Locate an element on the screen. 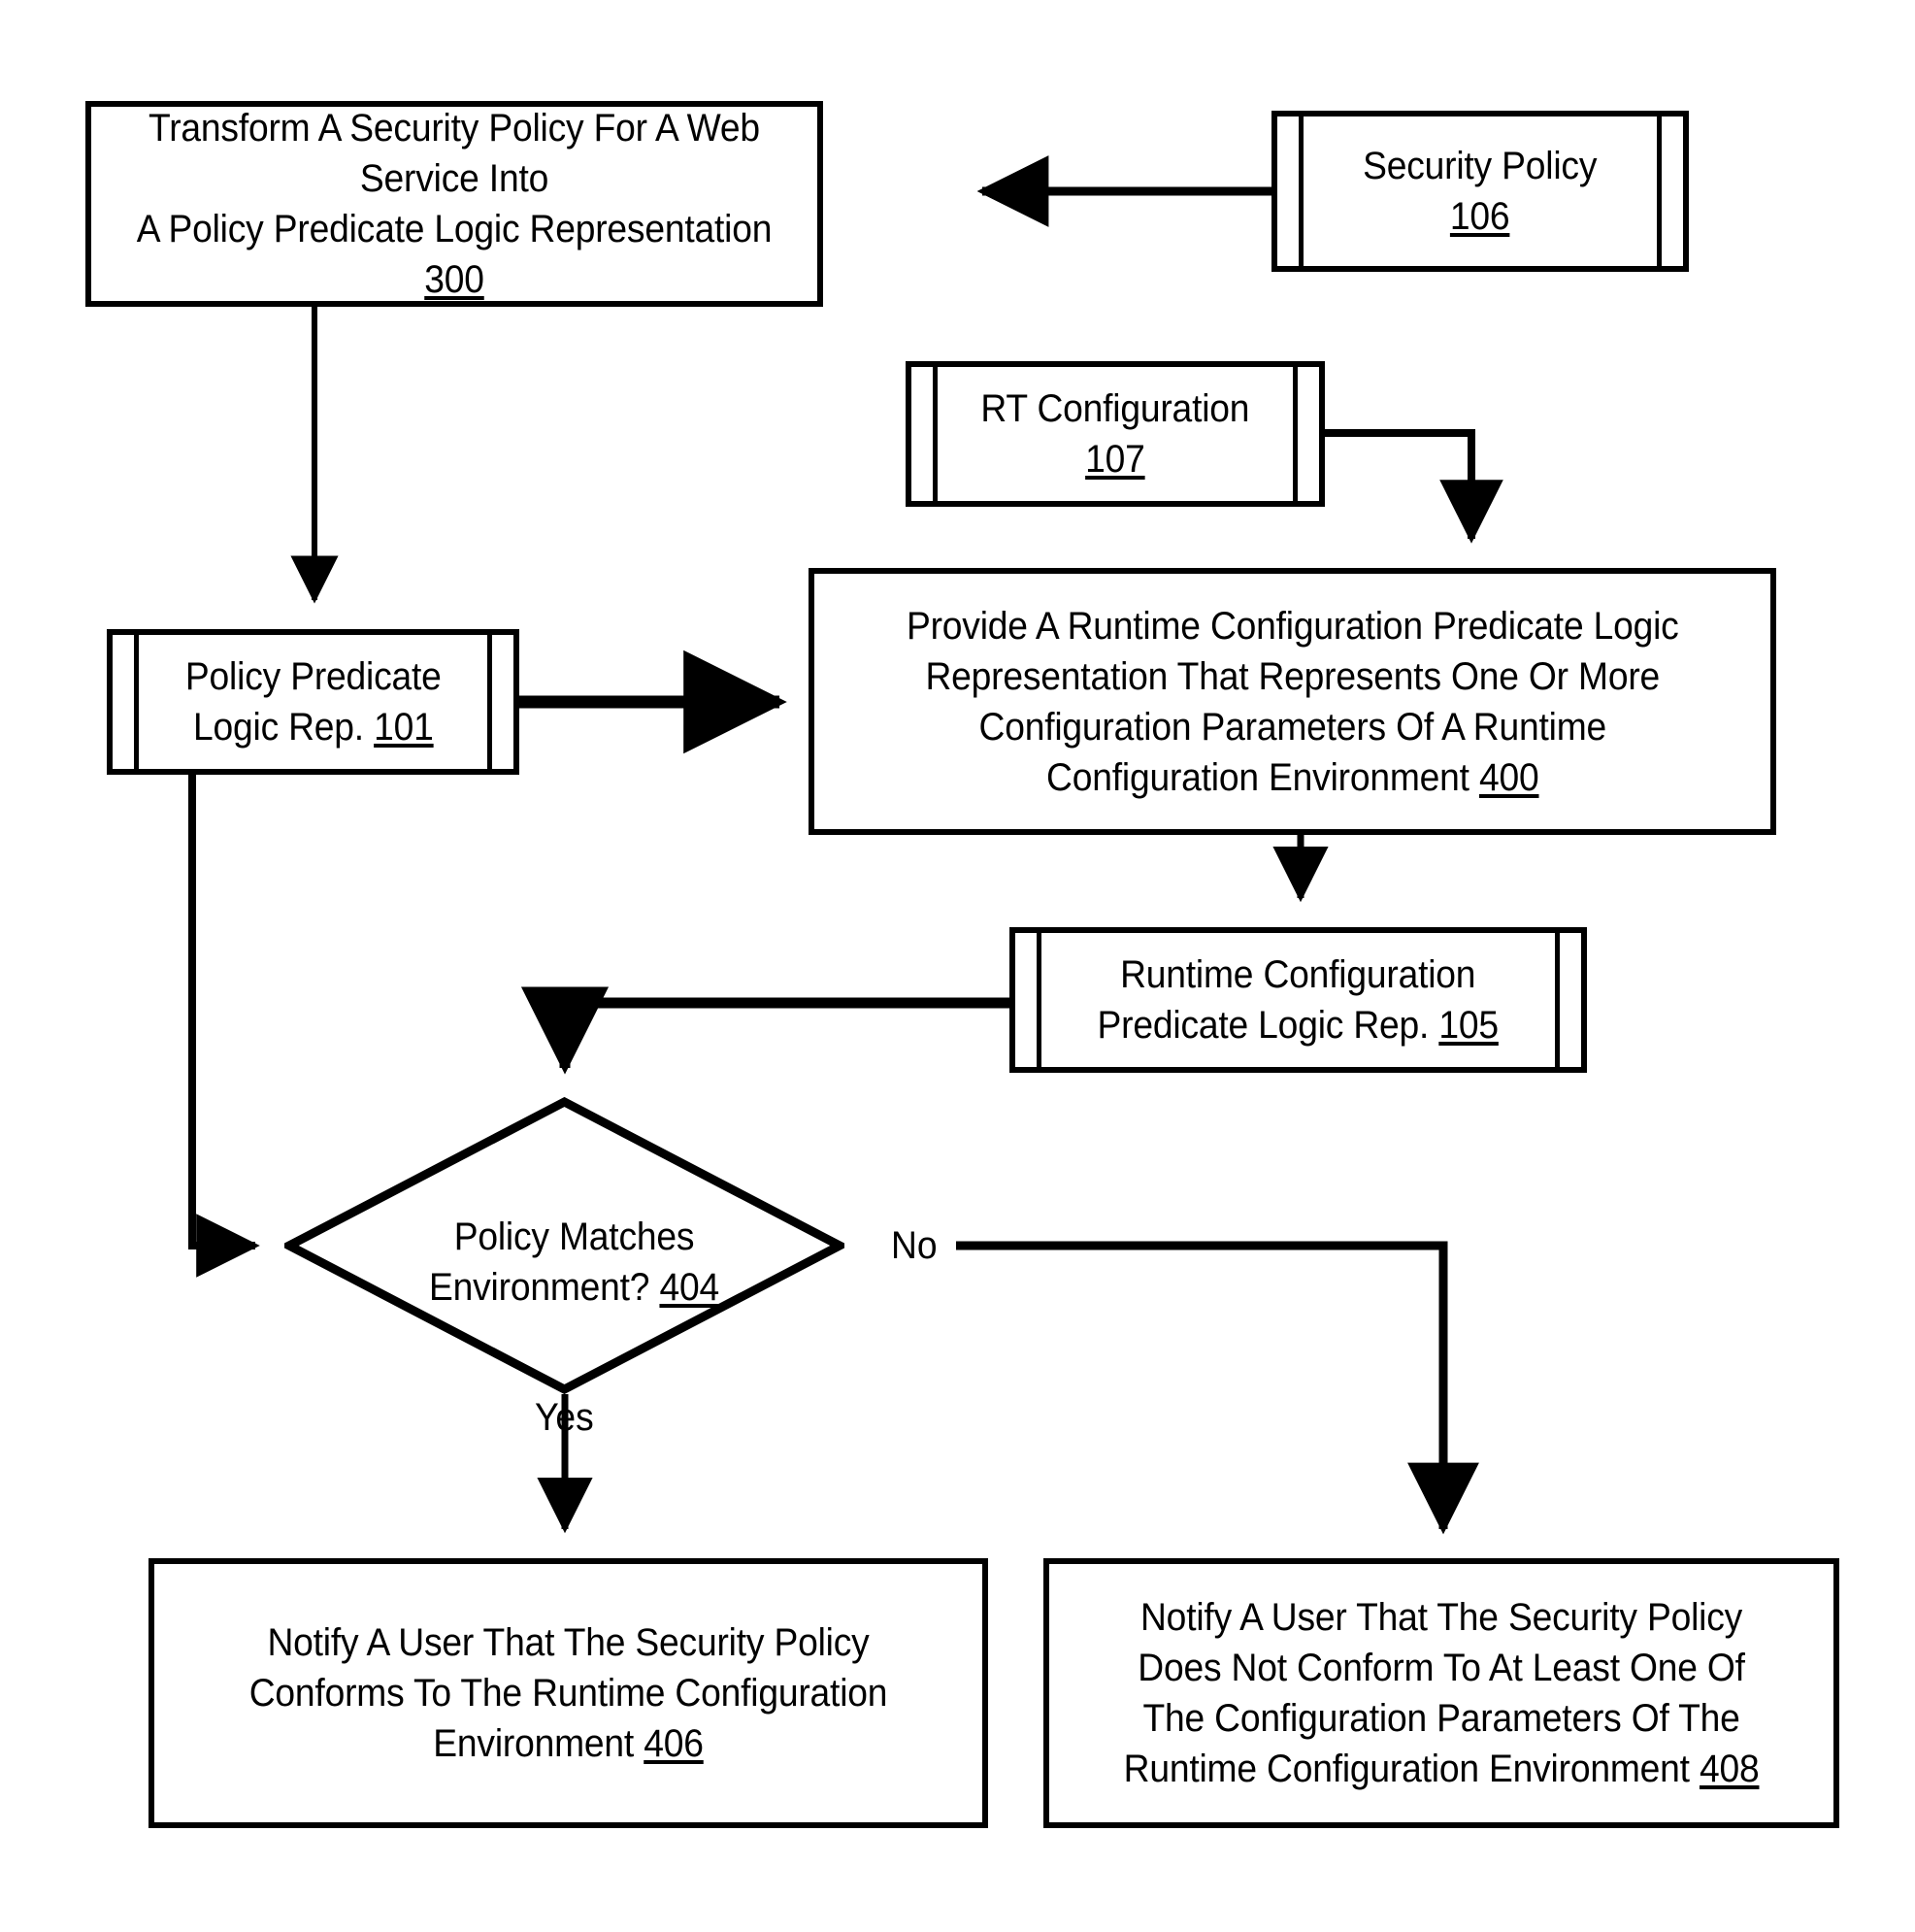 The width and height of the screenshot is (1915, 1932). node-ref: 101 is located at coordinates (403, 727).